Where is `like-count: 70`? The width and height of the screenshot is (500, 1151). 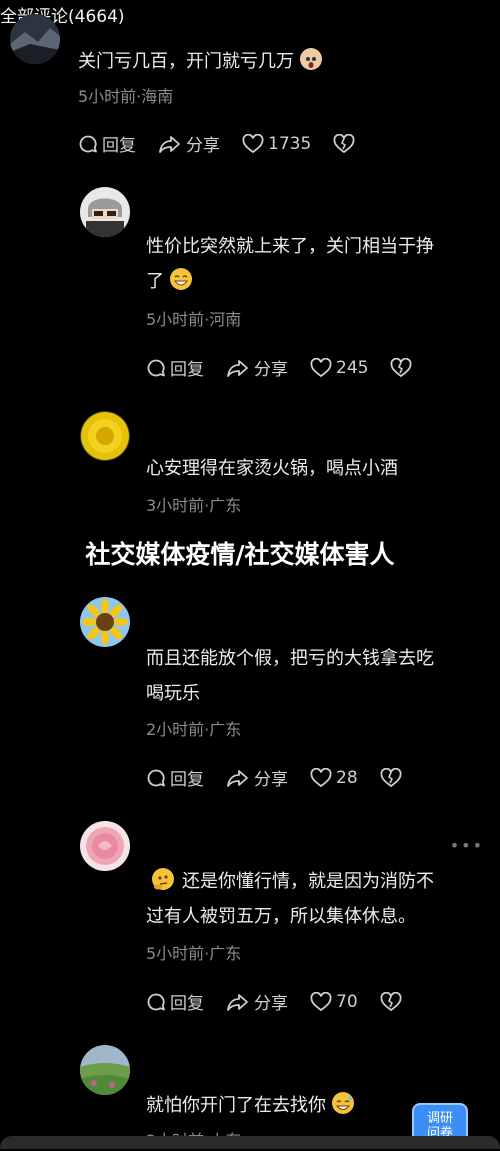
like-count: 70 is located at coordinates (347, 1001).